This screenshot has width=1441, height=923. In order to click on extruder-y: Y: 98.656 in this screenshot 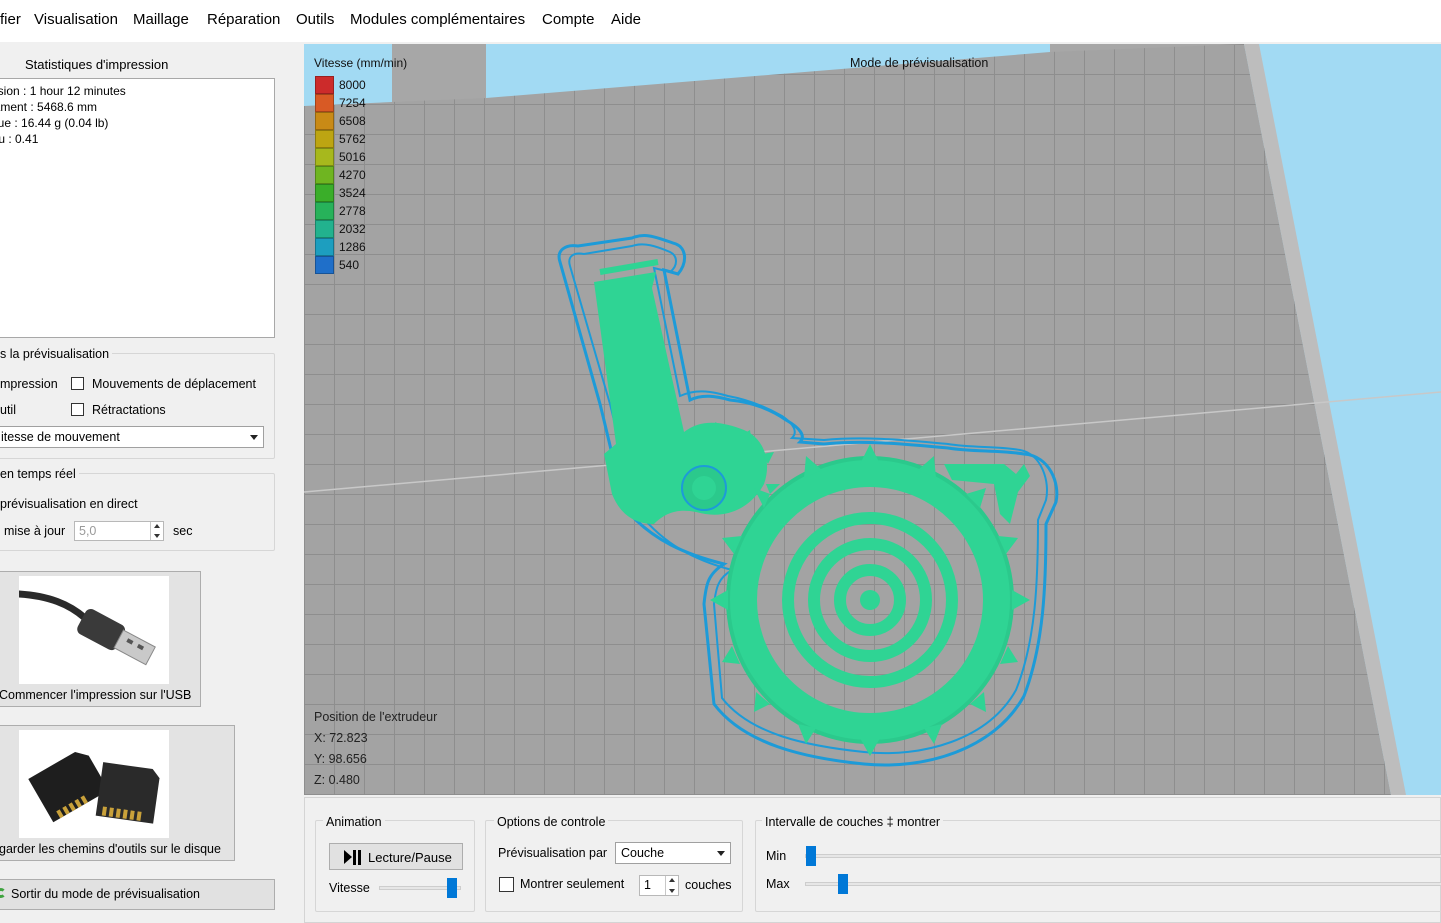, I will do `click(340, 759)`.